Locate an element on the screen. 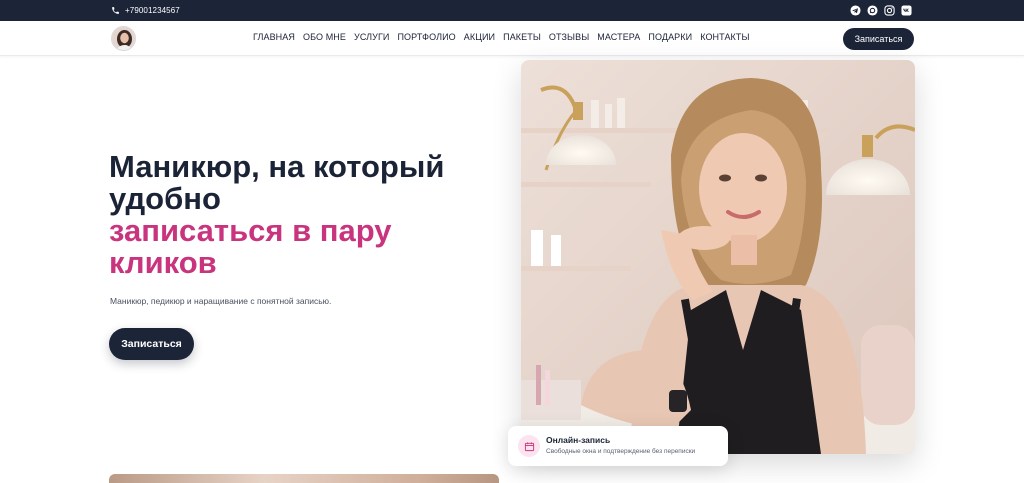 This screenshot has width=1024, height=483. whatsapp-icon is located at coordinates (872, 10).